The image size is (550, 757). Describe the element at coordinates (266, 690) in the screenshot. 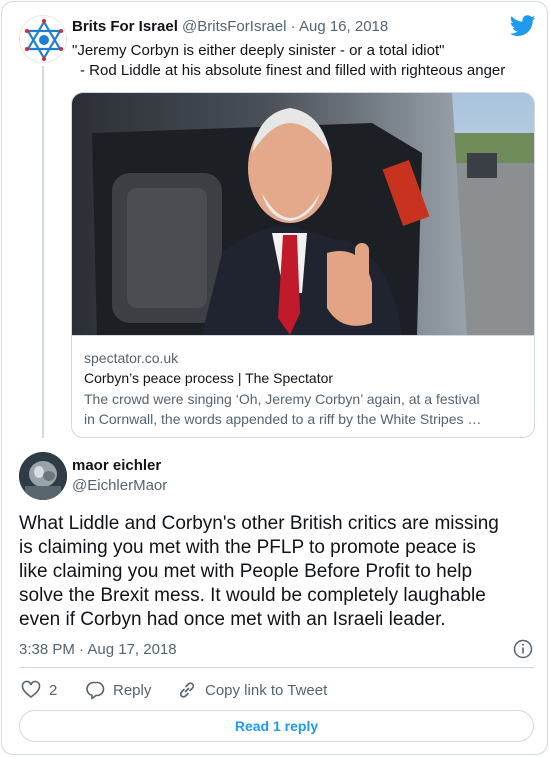

I see `copy-link-label: Copy link to Tweet` at that location.